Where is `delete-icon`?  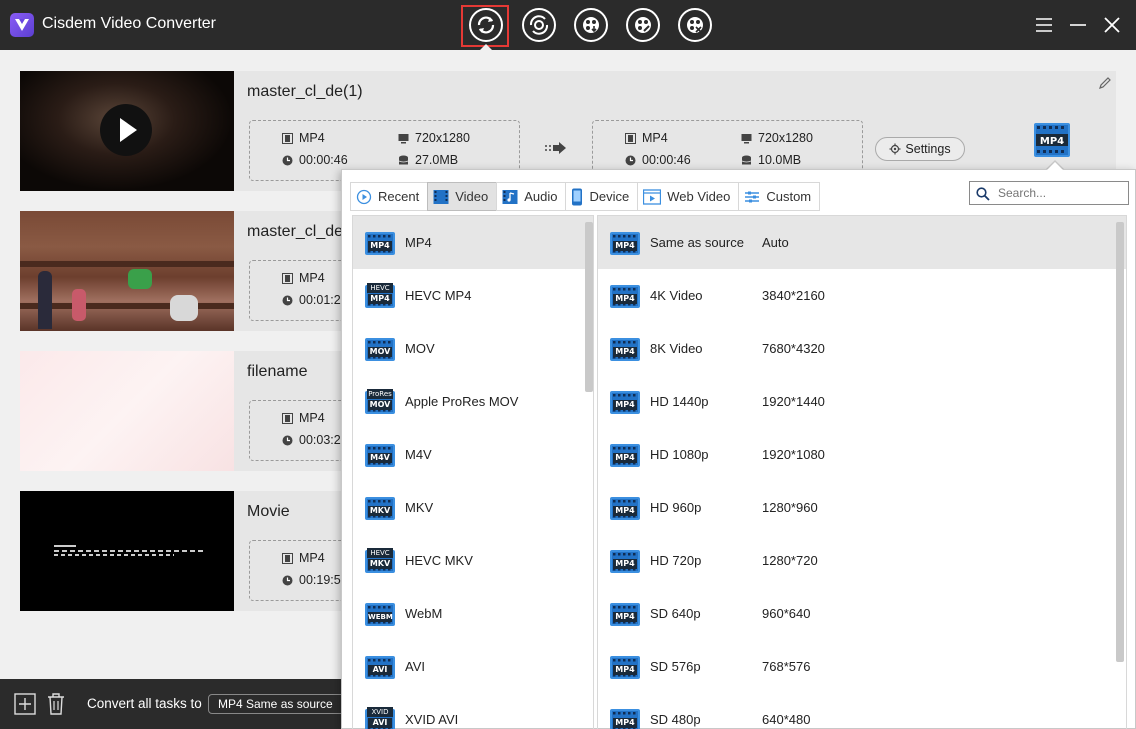 delete-icon is located at coordinates (56, 706).